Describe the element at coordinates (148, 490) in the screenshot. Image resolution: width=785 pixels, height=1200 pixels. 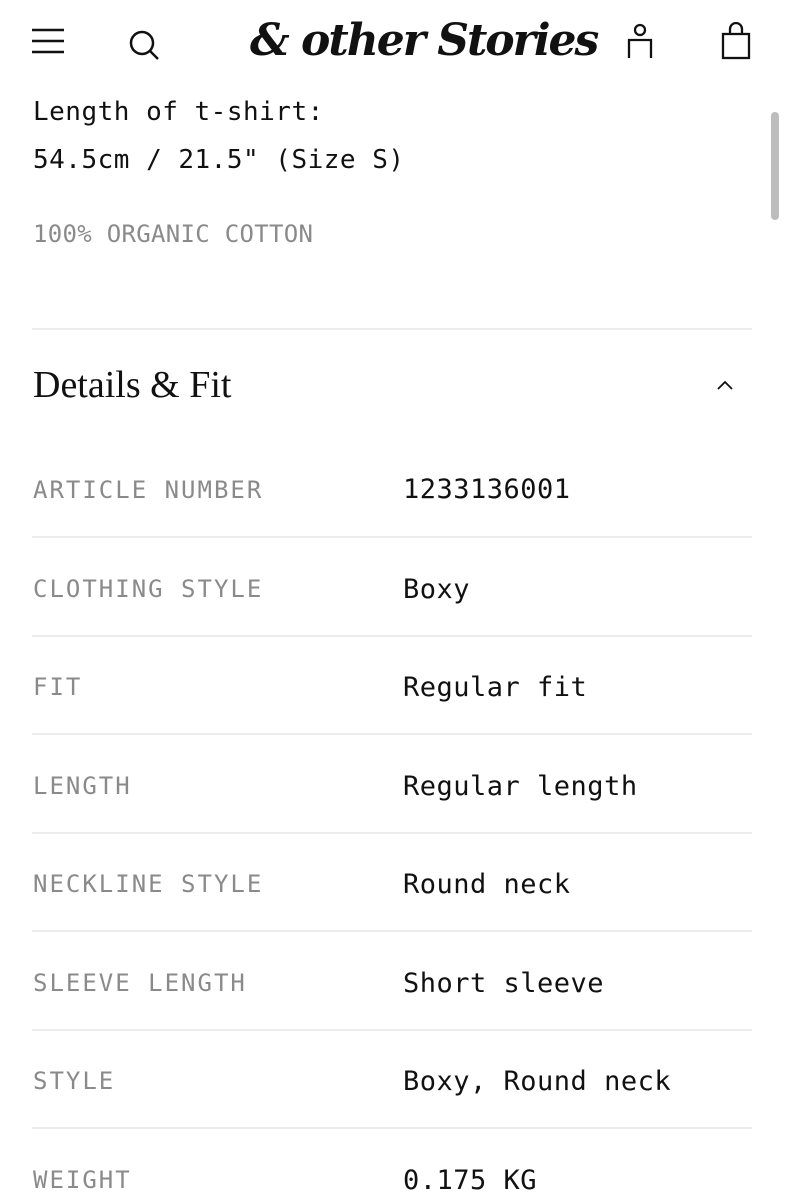
I see `detail-label: ARTICLE NUMBER` at that location.